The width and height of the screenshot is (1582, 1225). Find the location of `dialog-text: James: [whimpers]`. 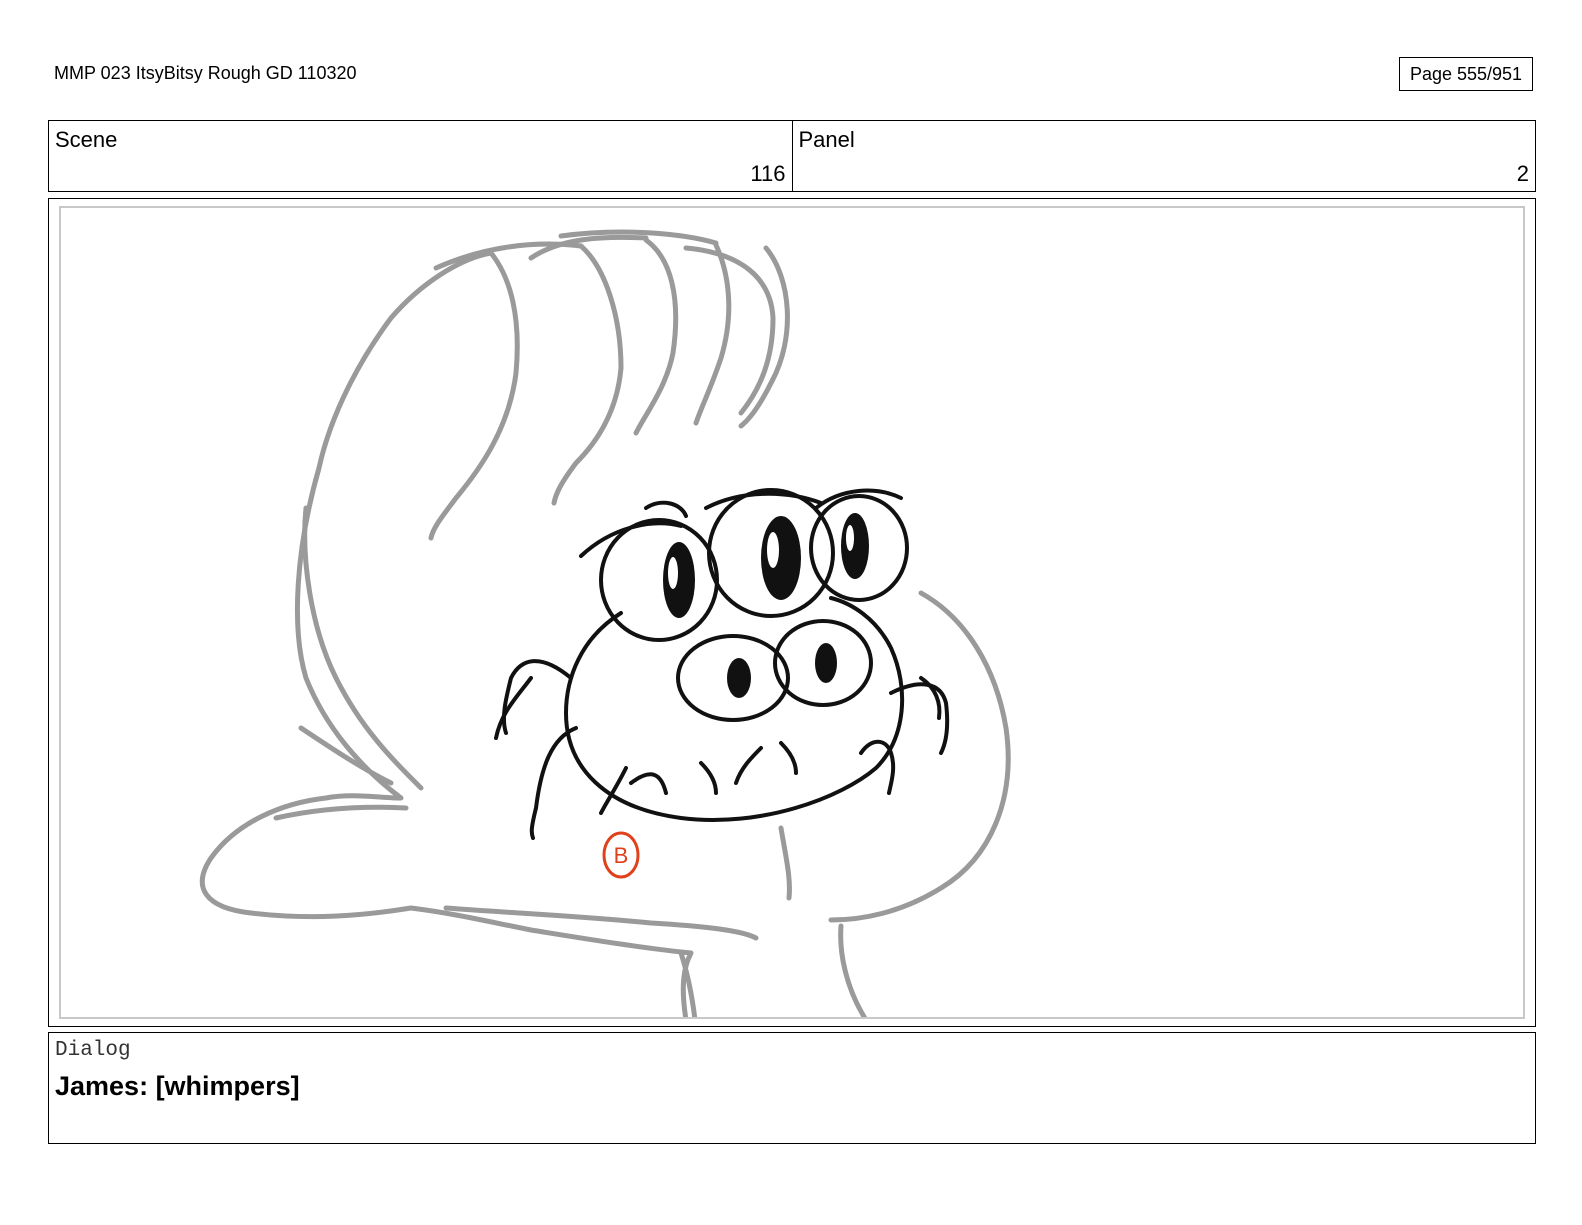

dialog-text: James: [whimpers] is located at coordinates (177, 1086).